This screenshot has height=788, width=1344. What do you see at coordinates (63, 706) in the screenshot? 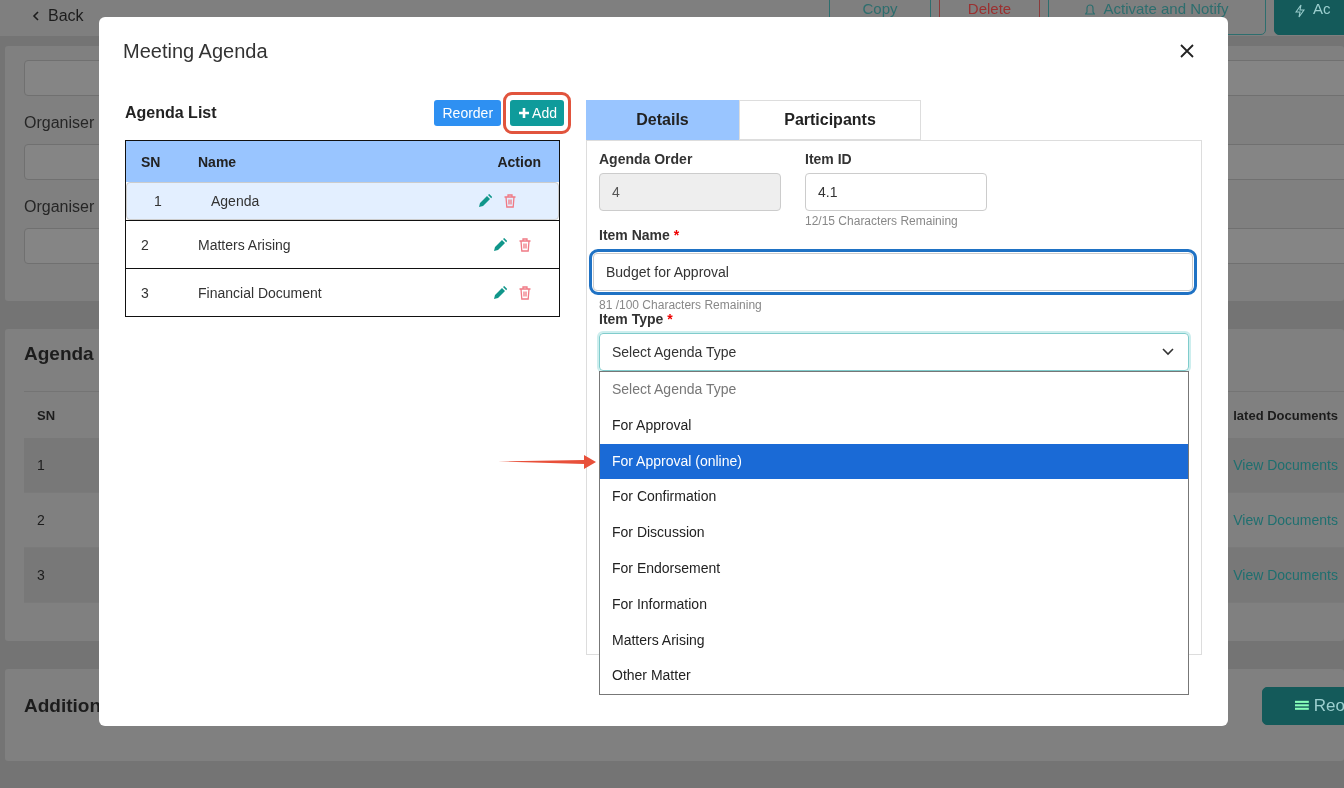
I see `section-title: Addition` at bounding box center [63, 706].